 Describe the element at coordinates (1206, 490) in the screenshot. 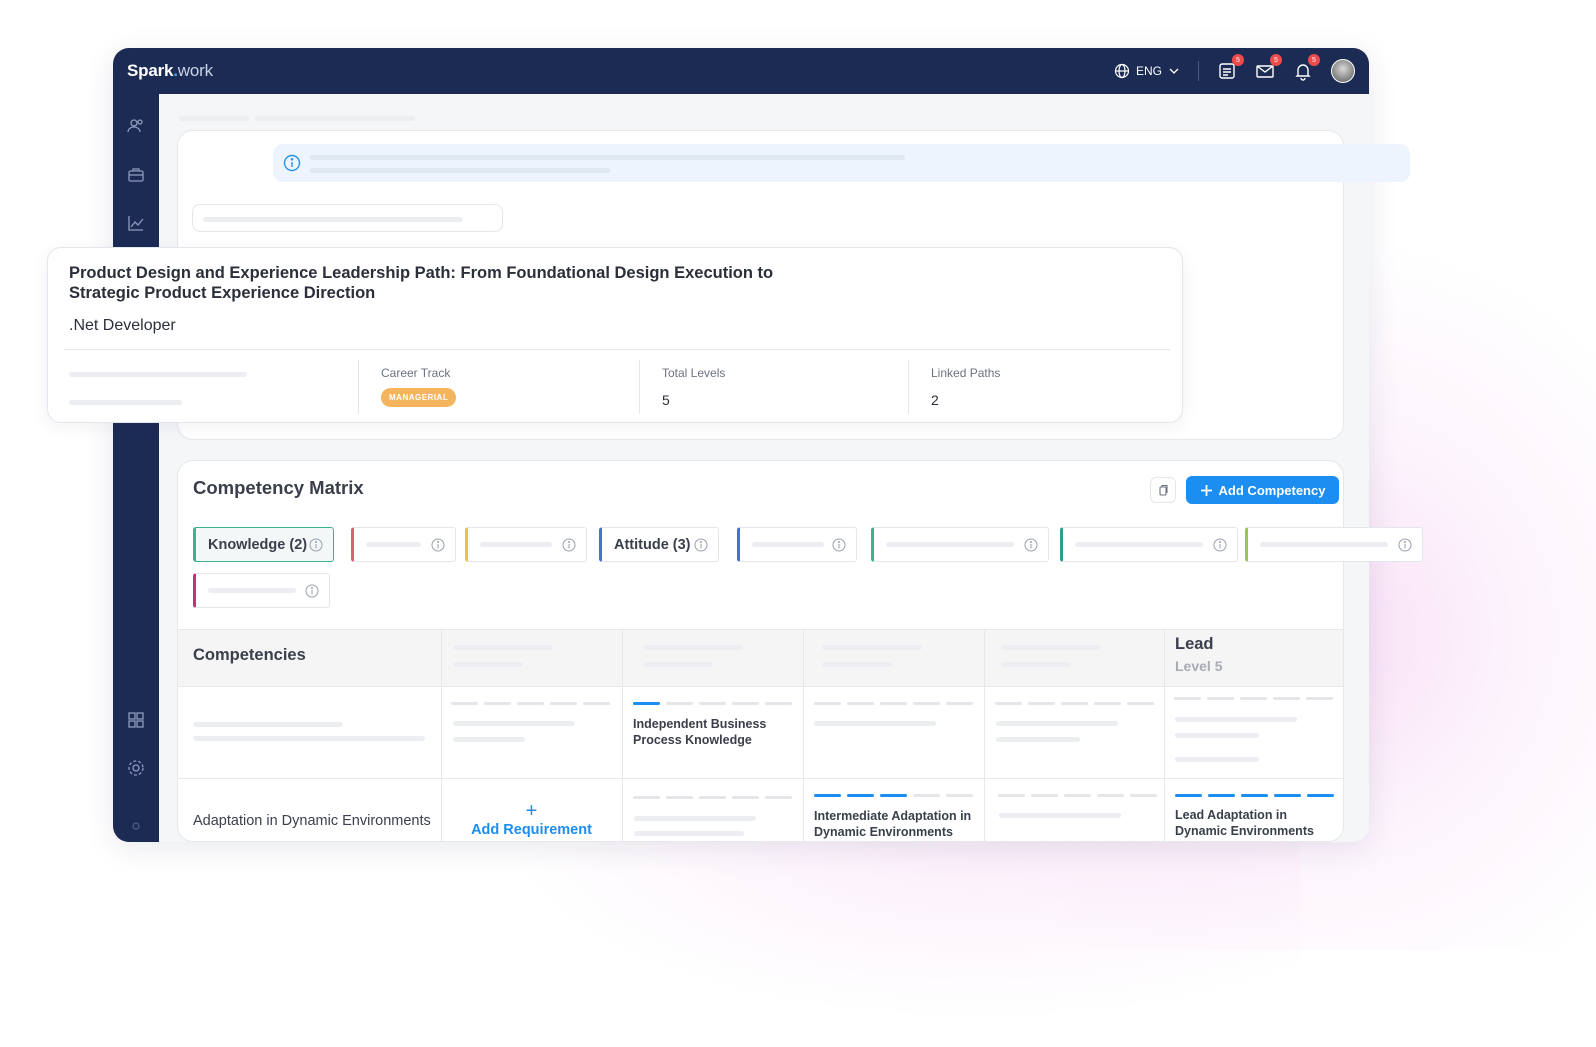

I see `plus-icon` at that location.